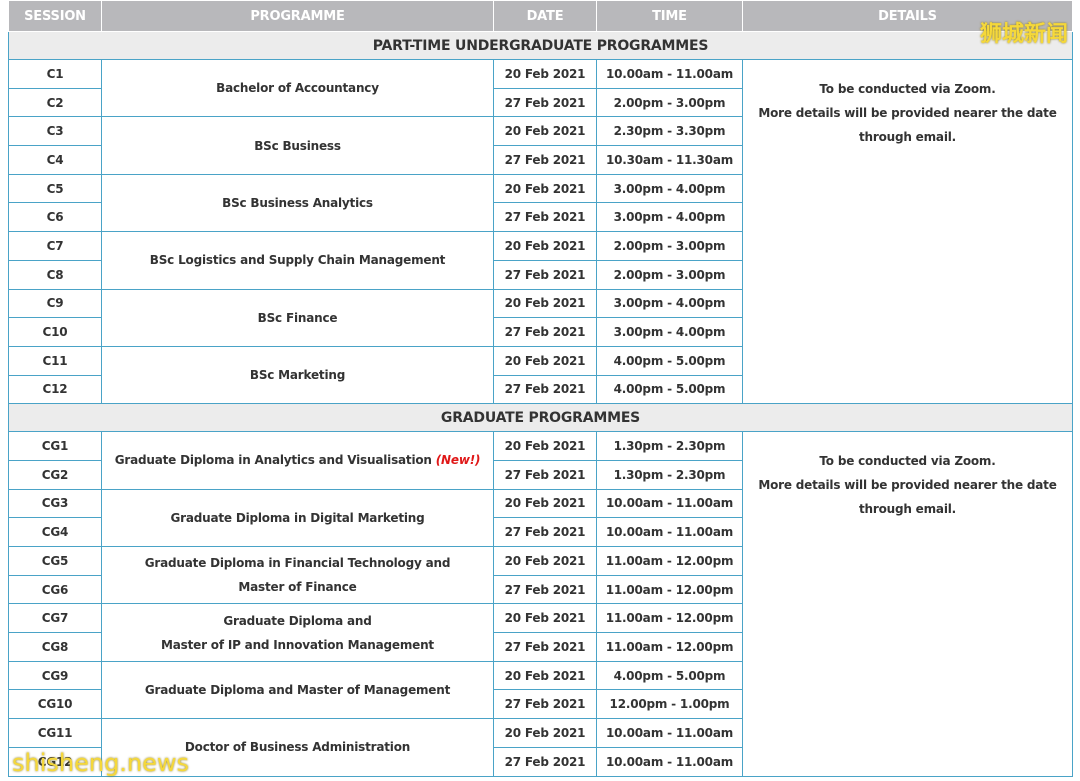 The width and height of the screenshot is (1080, 781). I want to click on section-title: GRADUATE PROGRAMMES, so click(540, 418).